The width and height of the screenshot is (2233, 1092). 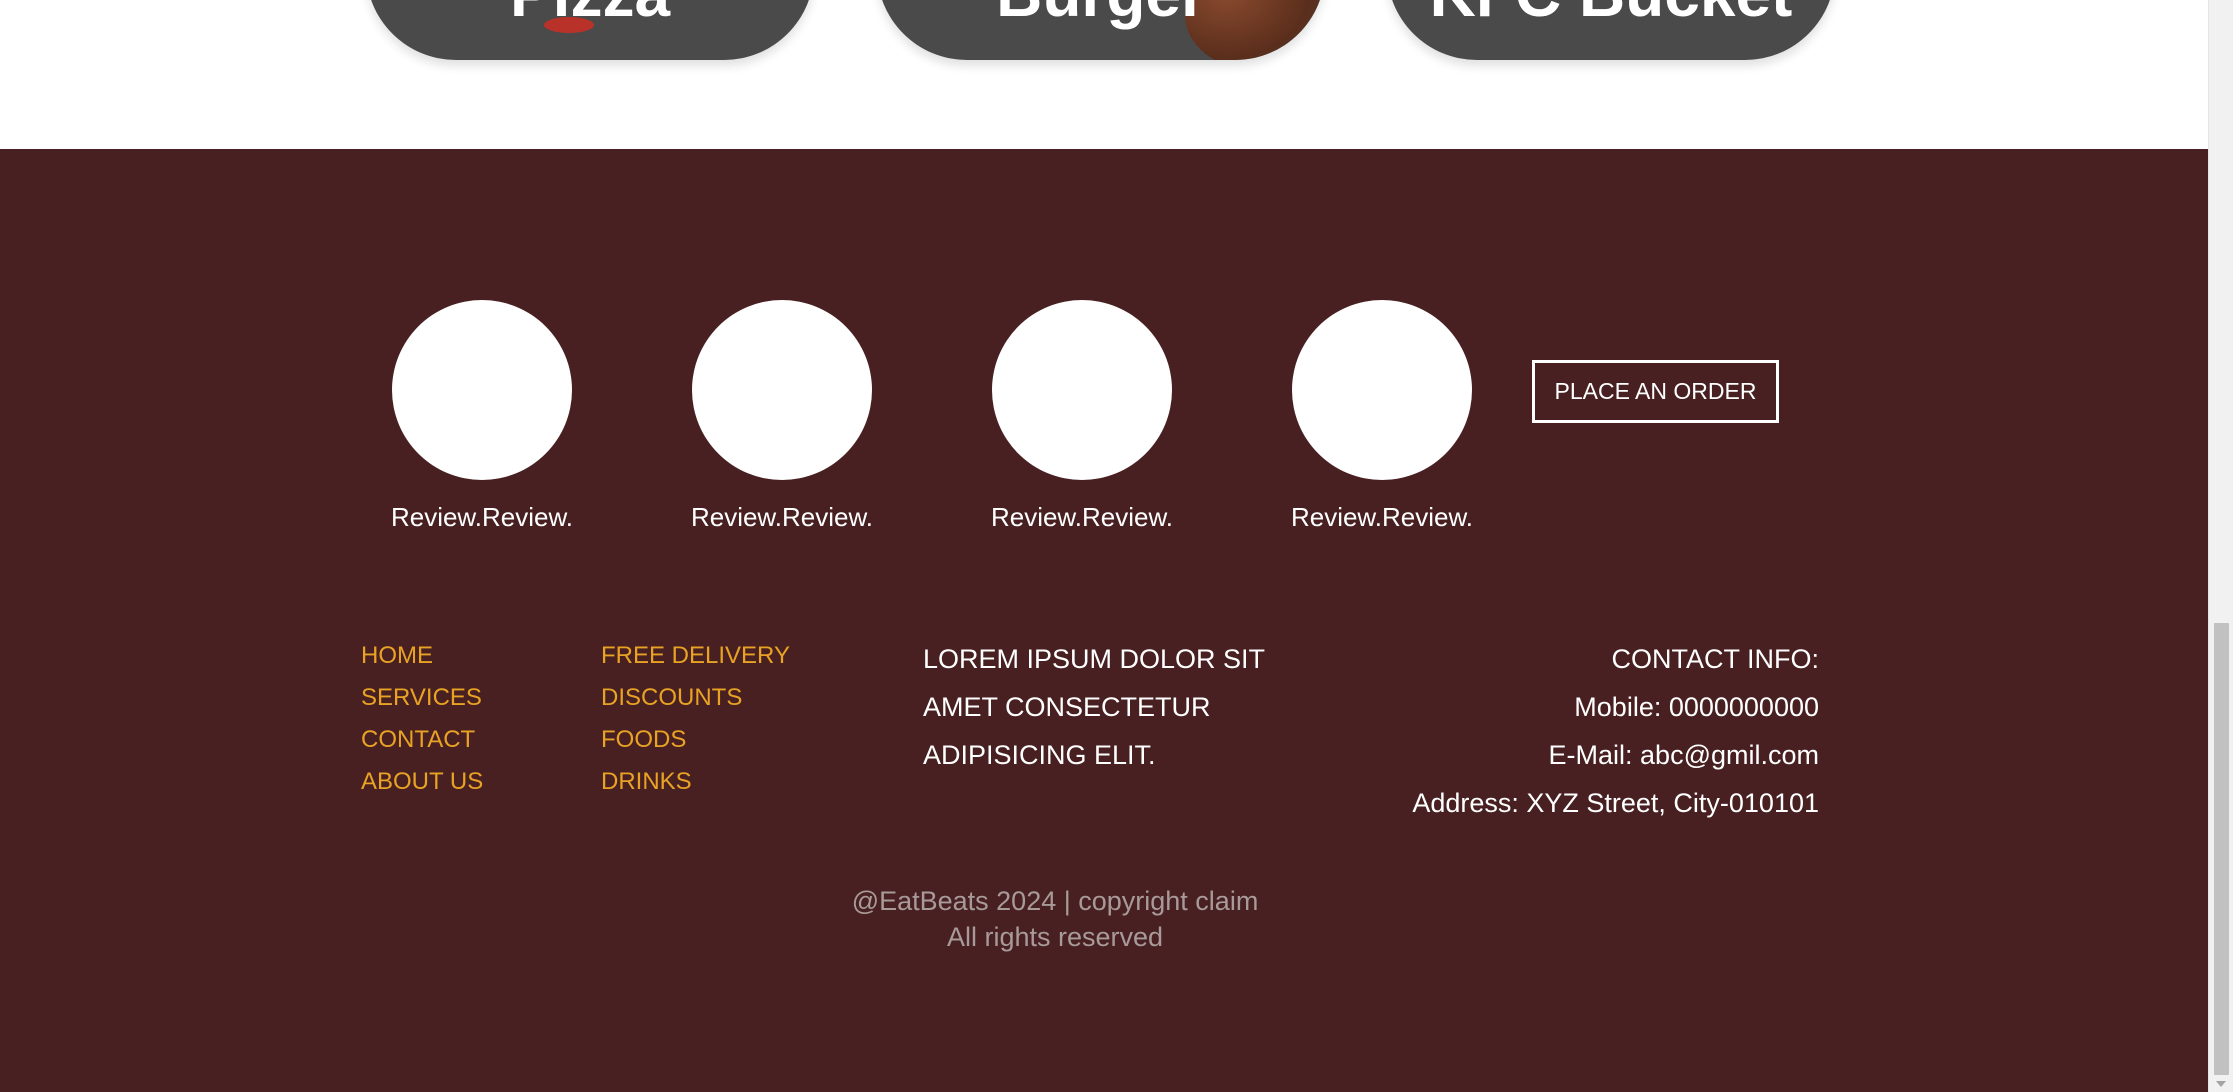 I want to click on footer-link-contact: CONTACT, so click(x=422, y=740).